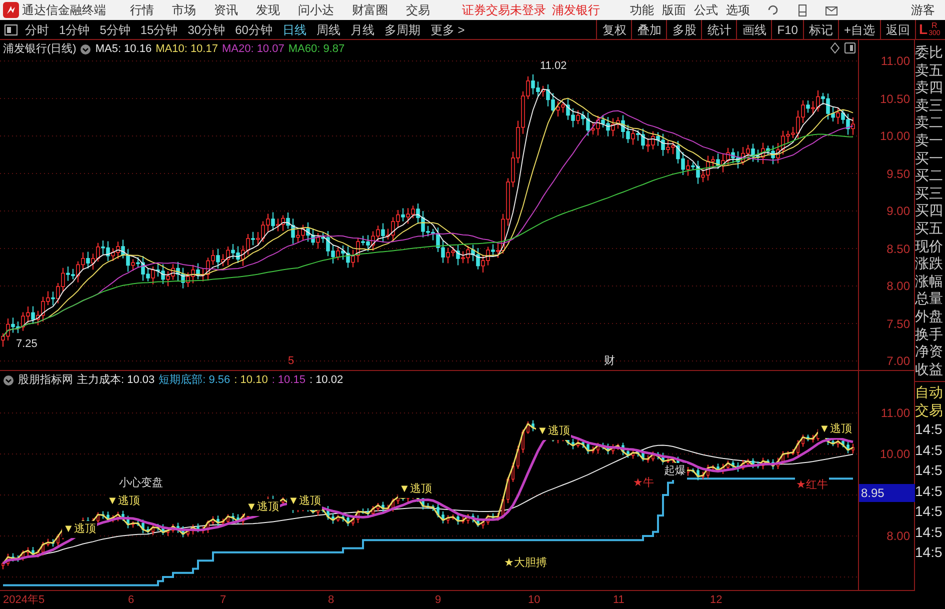 Image resolution: width=945 pixels, height=609 pixels. Describe the element at coordinates (24, 600) in the screenshot. I see `axis-label: 2024年5` at that location.